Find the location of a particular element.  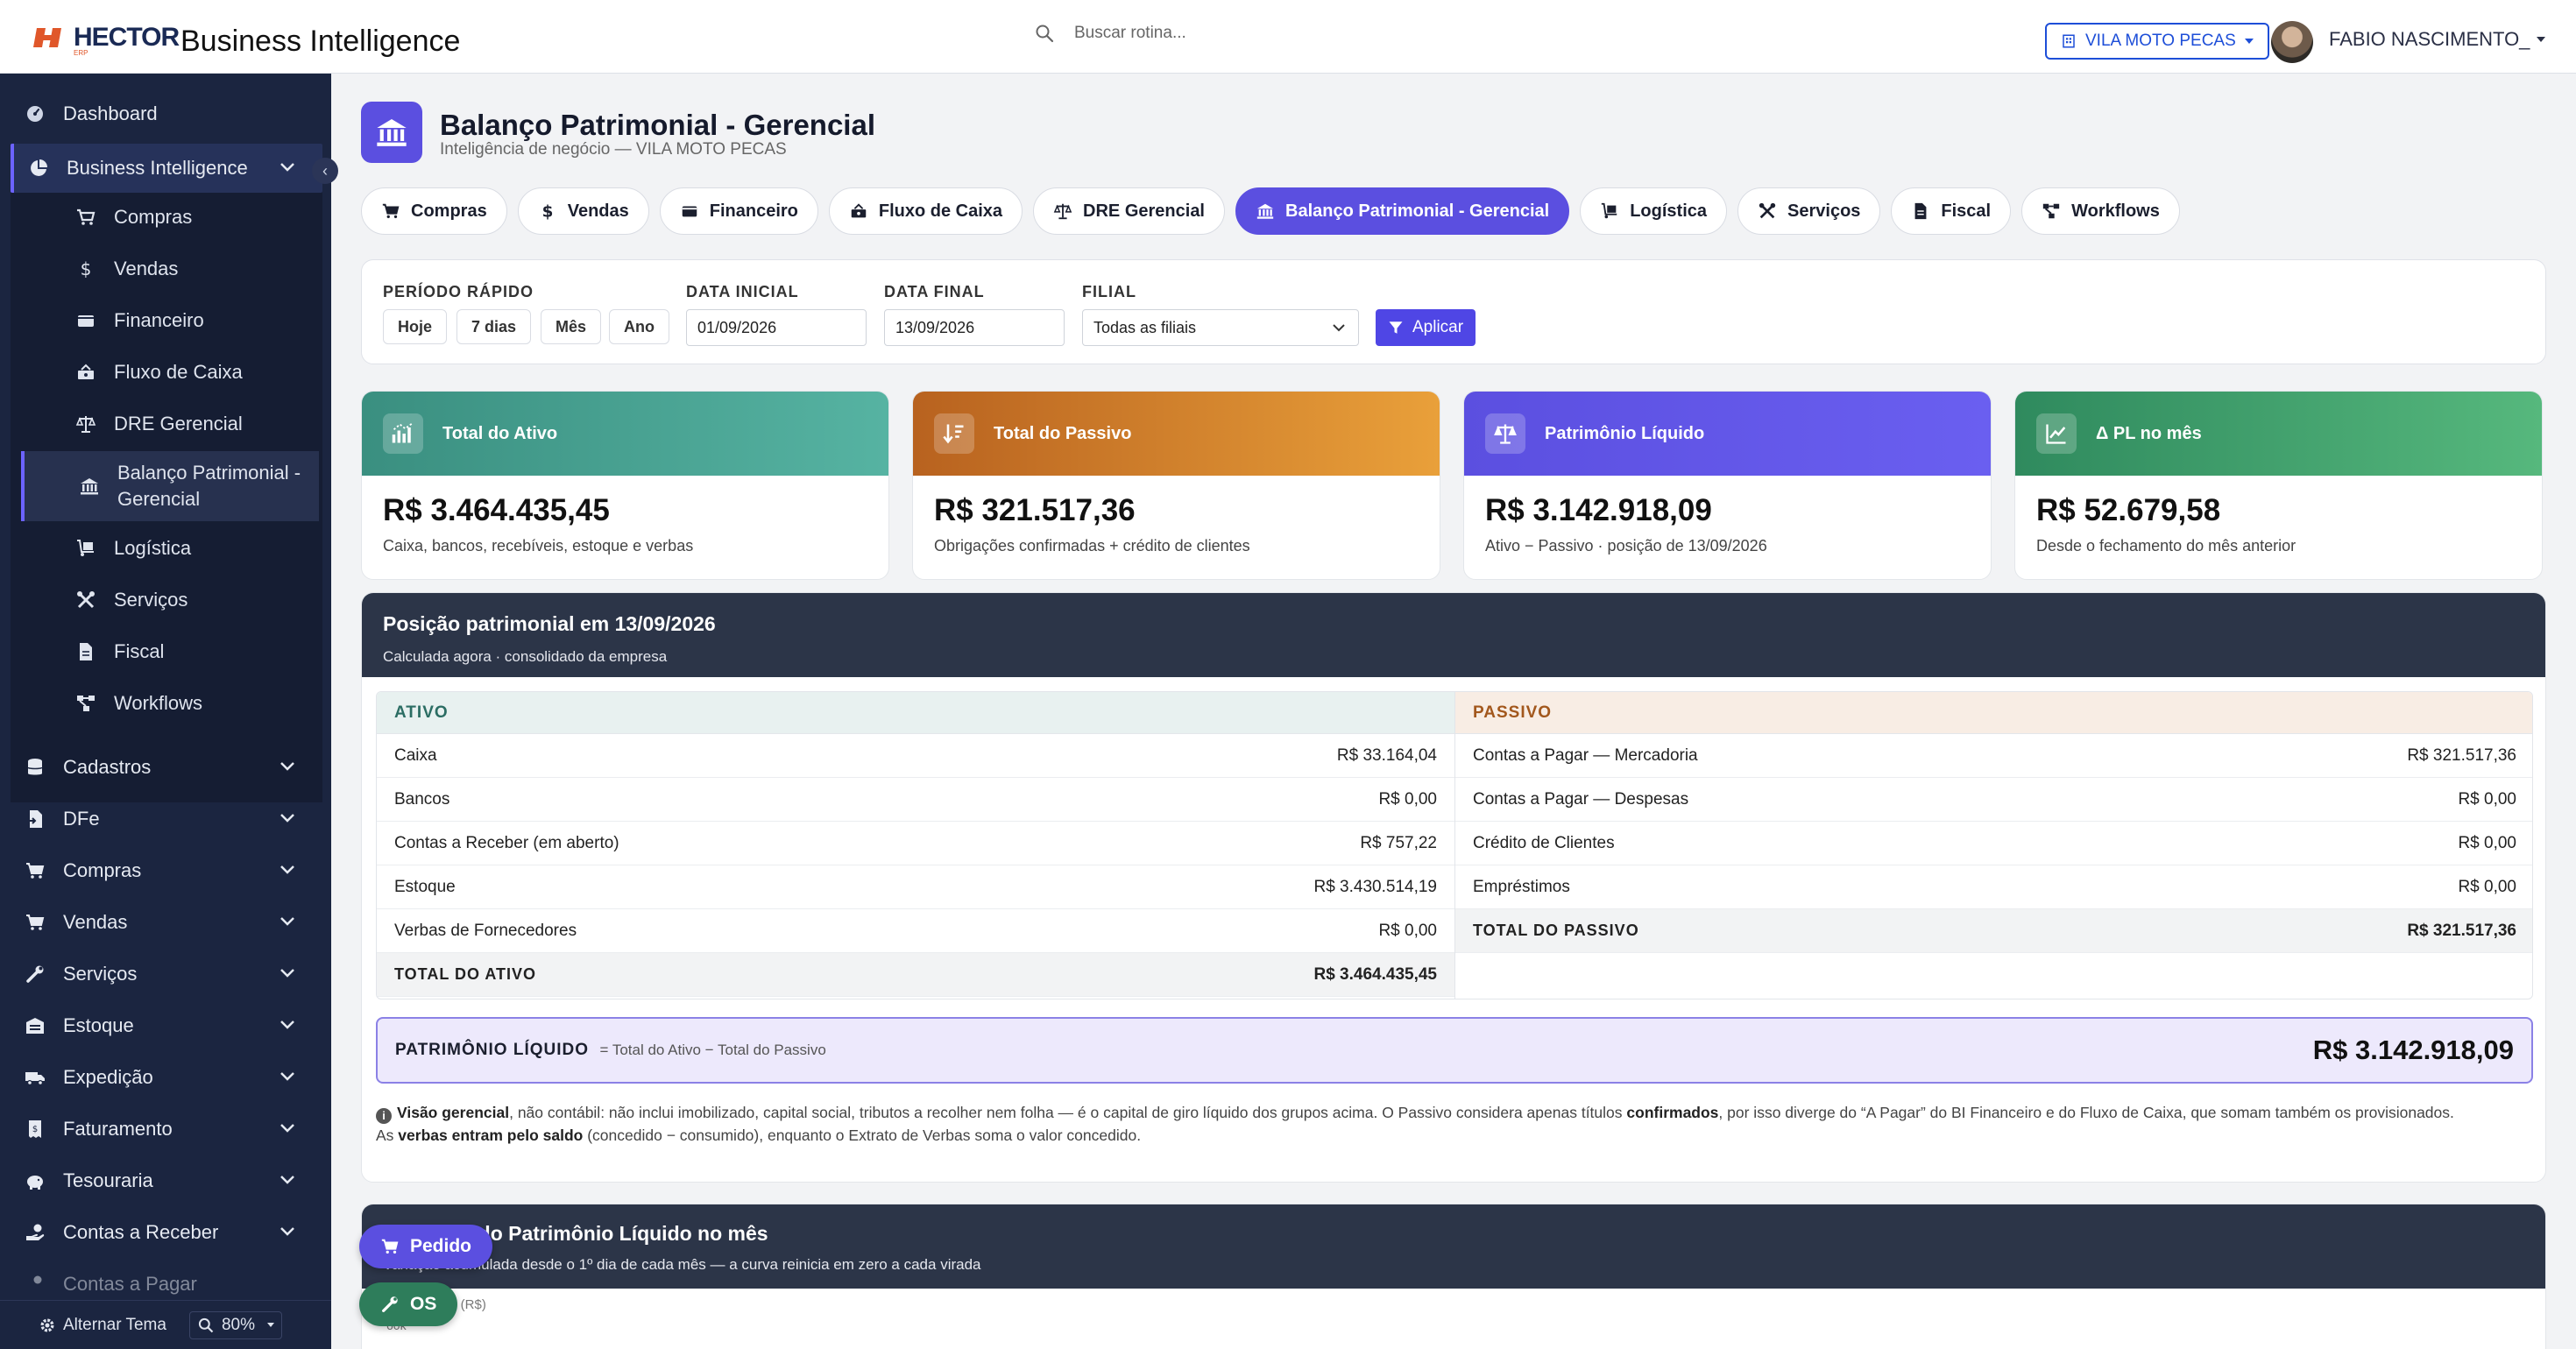

sidebar-item-dfe: DFe is located at coordinates (166, 819).